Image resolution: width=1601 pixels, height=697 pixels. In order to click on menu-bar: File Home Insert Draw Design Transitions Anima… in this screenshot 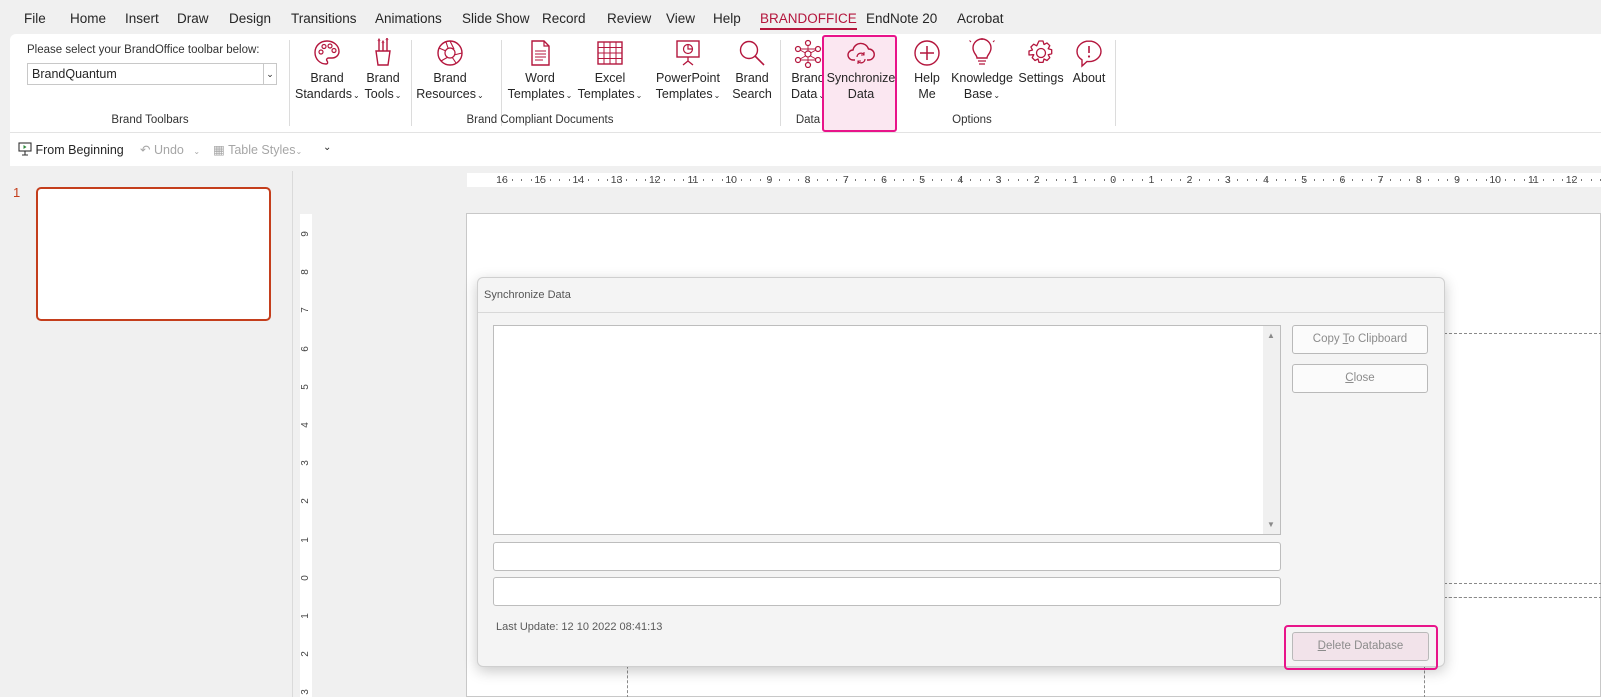, I will do `click(800, 17)`.